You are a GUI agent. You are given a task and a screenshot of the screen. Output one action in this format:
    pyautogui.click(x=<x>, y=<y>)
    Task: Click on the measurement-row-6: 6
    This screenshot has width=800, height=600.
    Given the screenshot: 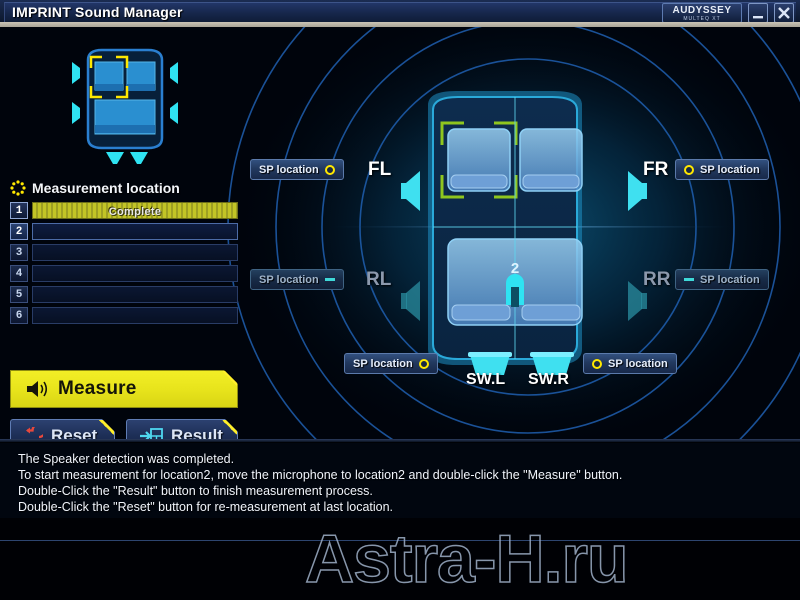 What is the action you would take?
    pyautogui.click(x=124, y=315)
    